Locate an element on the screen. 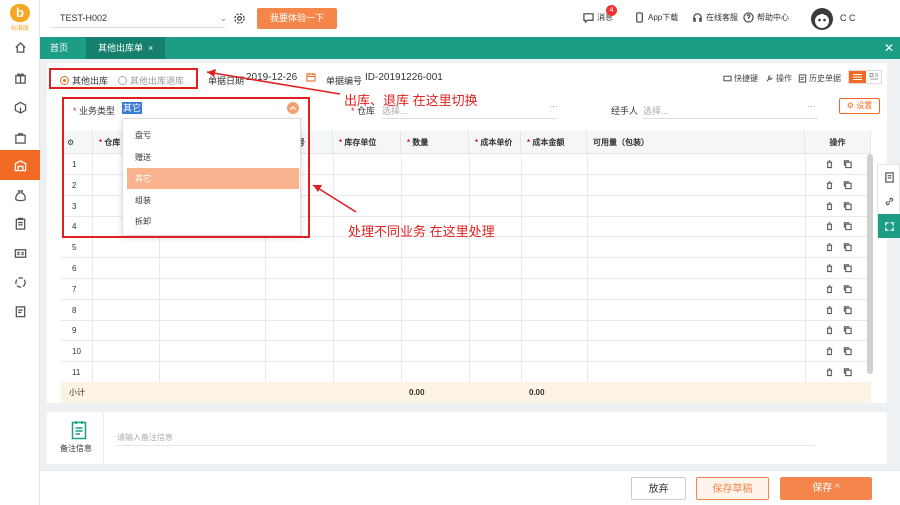  notes-tool is located at coordinates (889, 177).